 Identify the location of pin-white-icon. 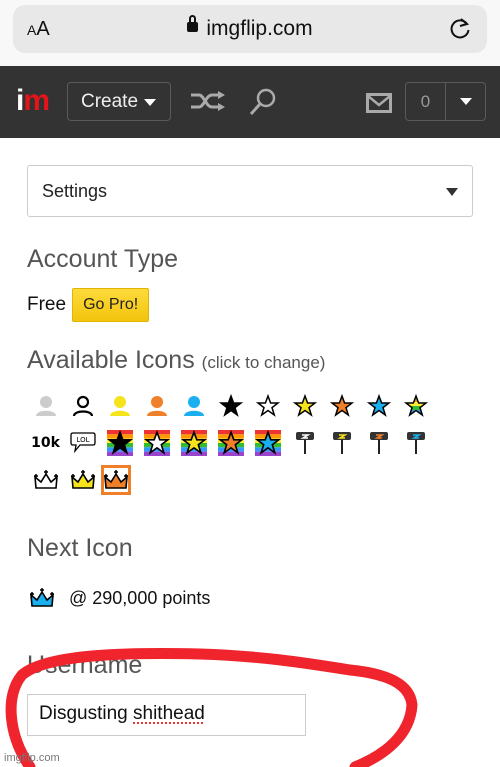
(304, 443).